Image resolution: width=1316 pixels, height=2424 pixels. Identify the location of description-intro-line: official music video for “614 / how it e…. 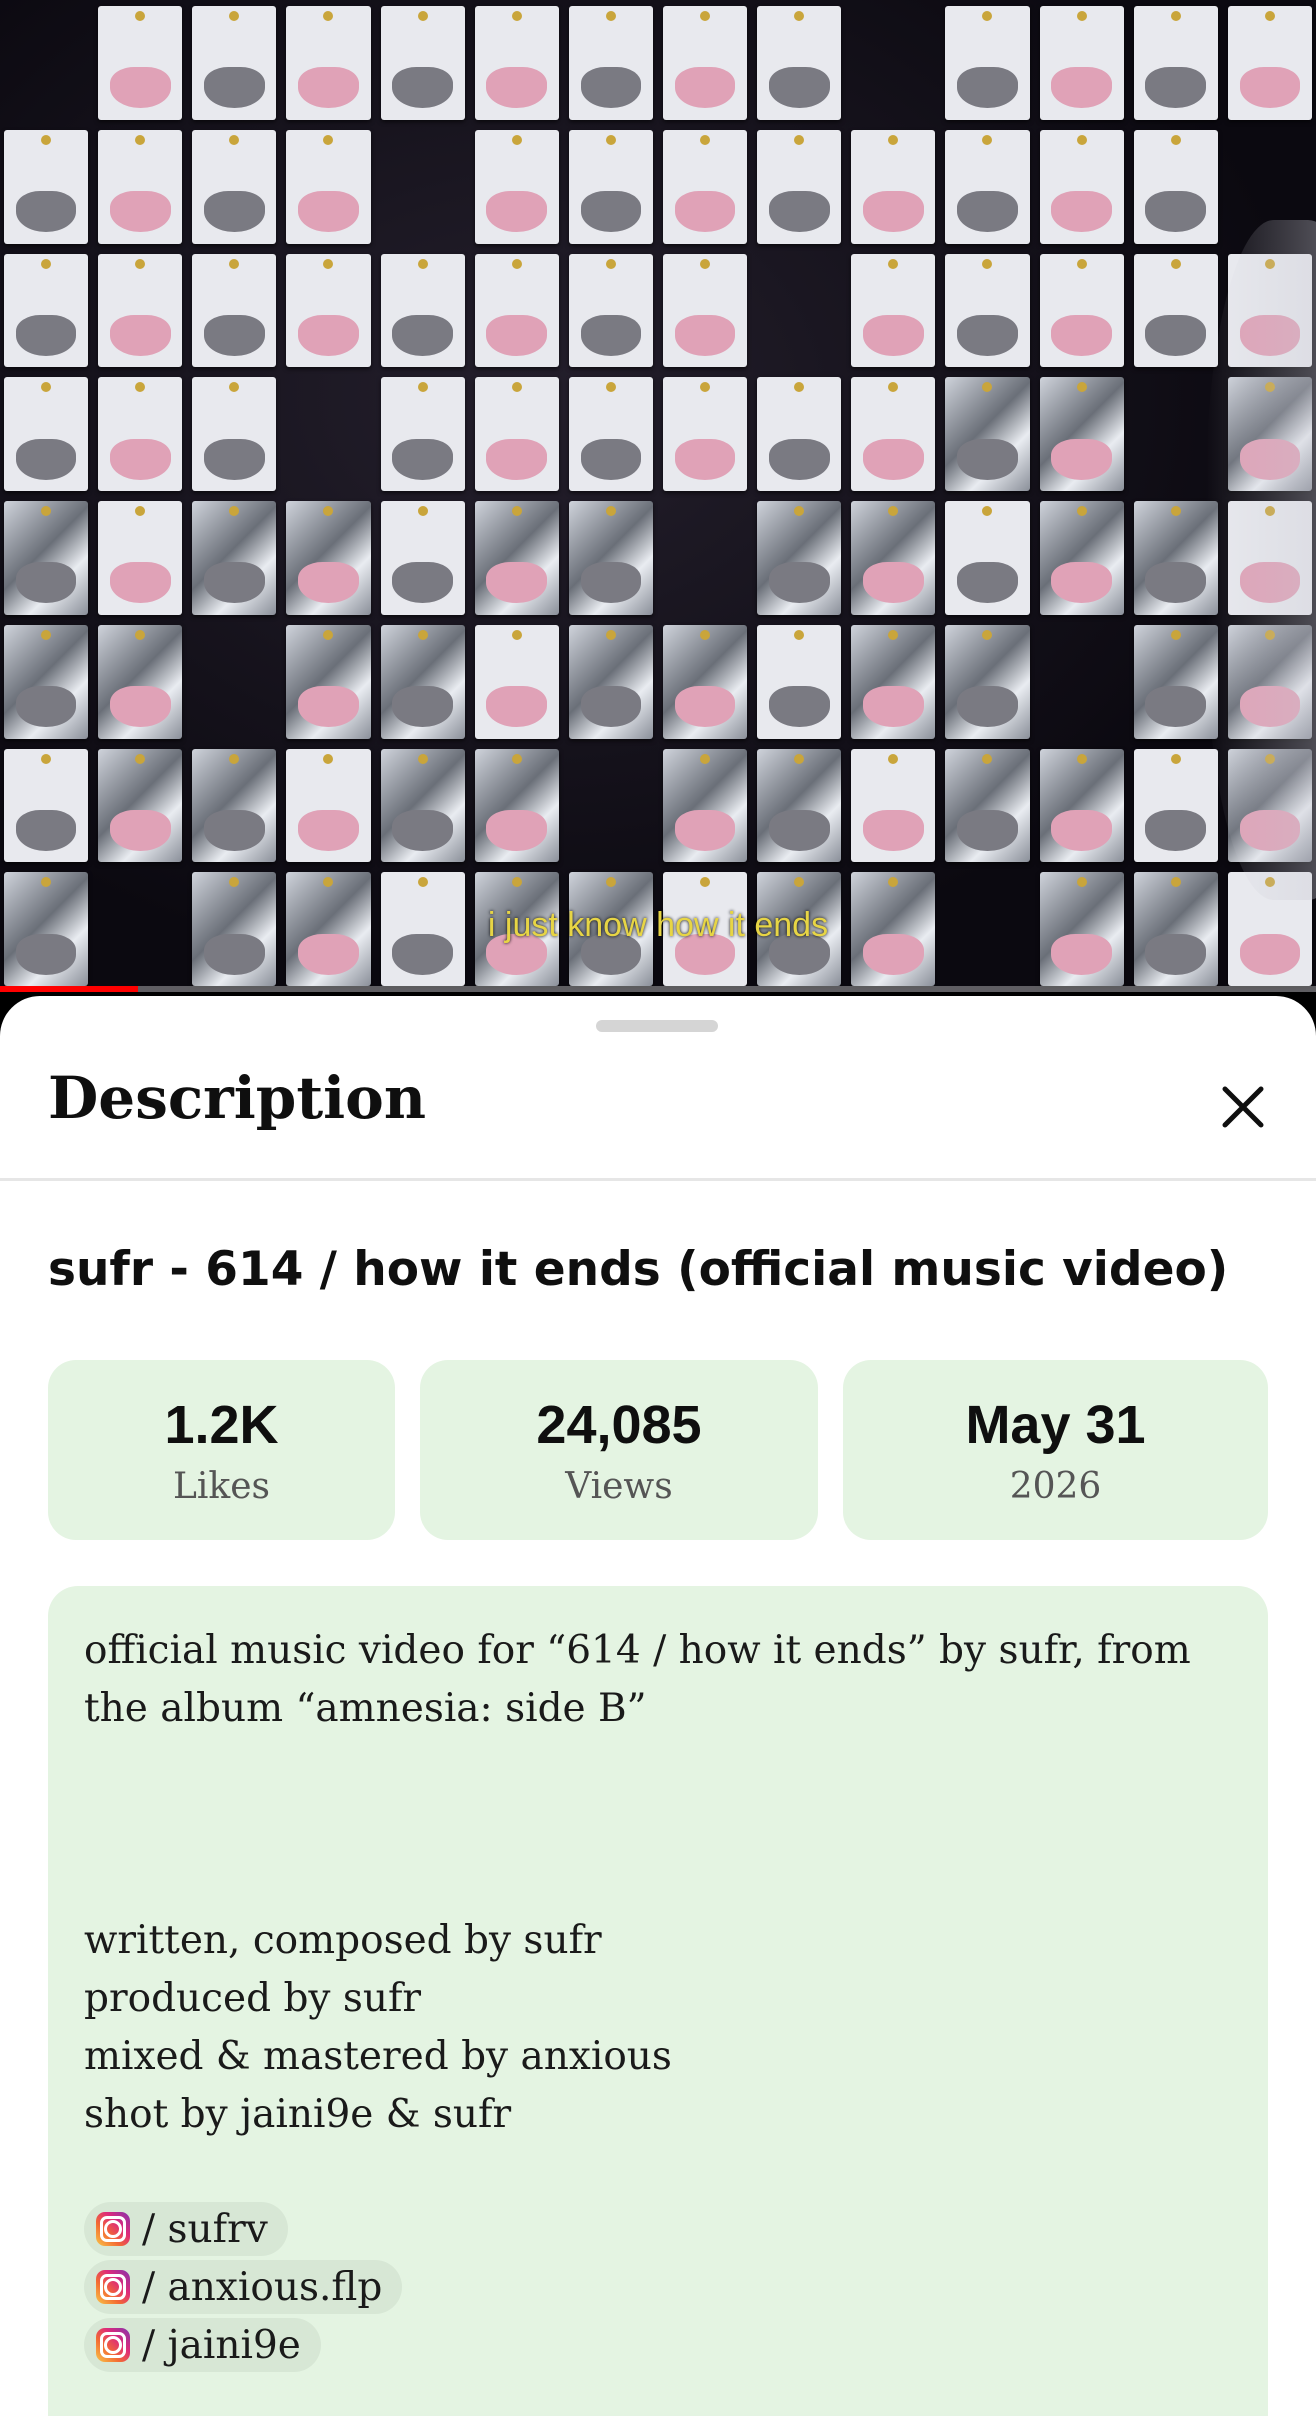
(637, 1650).